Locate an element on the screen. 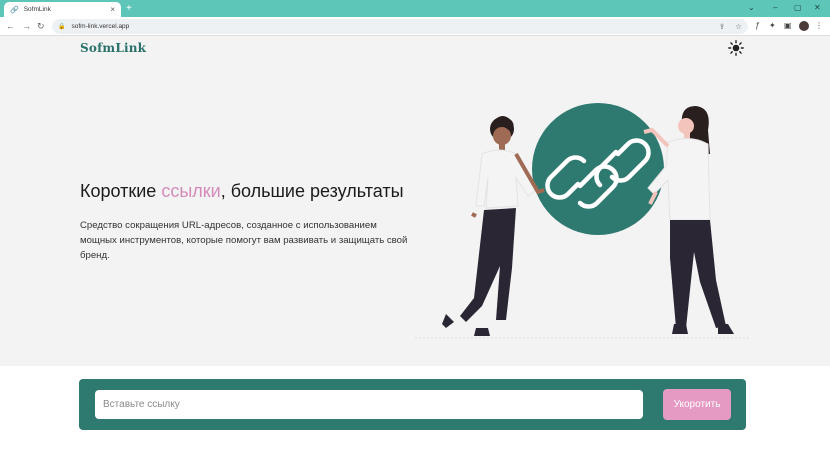 The width and height of the screenshot is (830, 466). link-input is located at coordinates (369, 404).